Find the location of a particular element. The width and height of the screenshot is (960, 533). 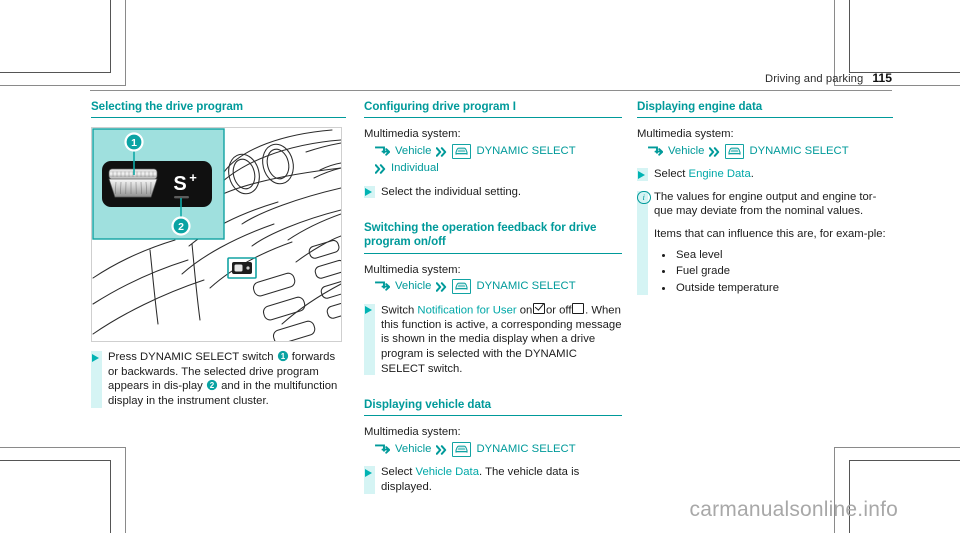

list-item: Fuel grade is located at coordinates (773, 271).